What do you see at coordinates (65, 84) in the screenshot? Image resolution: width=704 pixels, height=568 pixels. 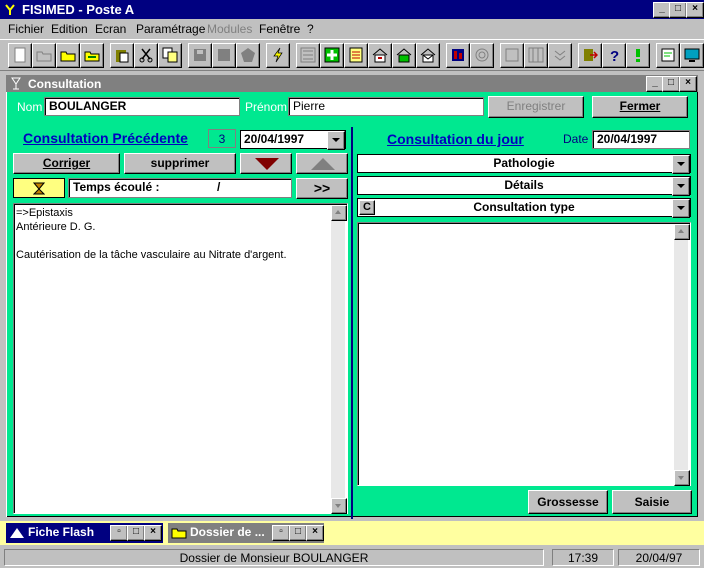 I see `consultation-title: Consultation` at bounding box center [65, 84].